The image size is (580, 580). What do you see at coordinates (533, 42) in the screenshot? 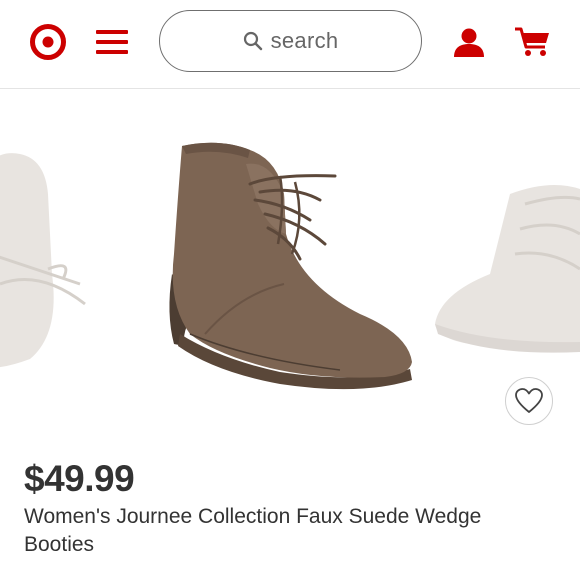
I see `shopping-cart-icon` at bounding box center [533, 42].